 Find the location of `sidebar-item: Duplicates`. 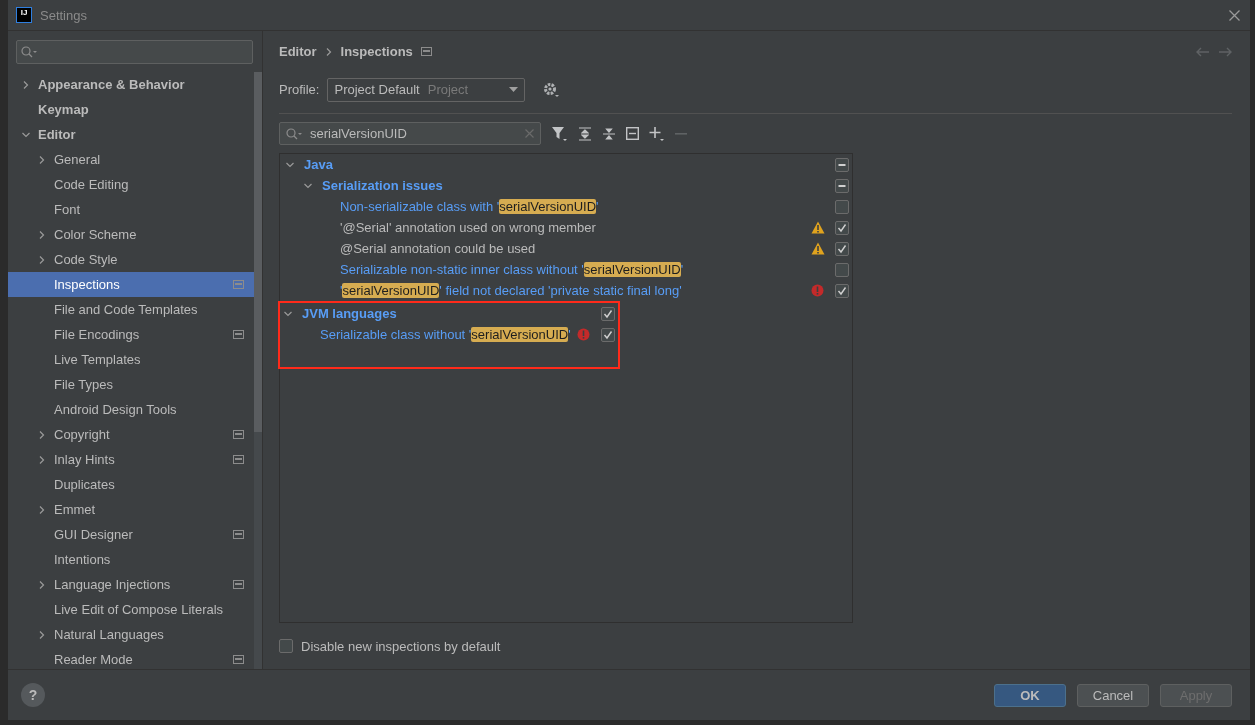

sidebar-item: Duplicates is located at coordinates (131, 484).